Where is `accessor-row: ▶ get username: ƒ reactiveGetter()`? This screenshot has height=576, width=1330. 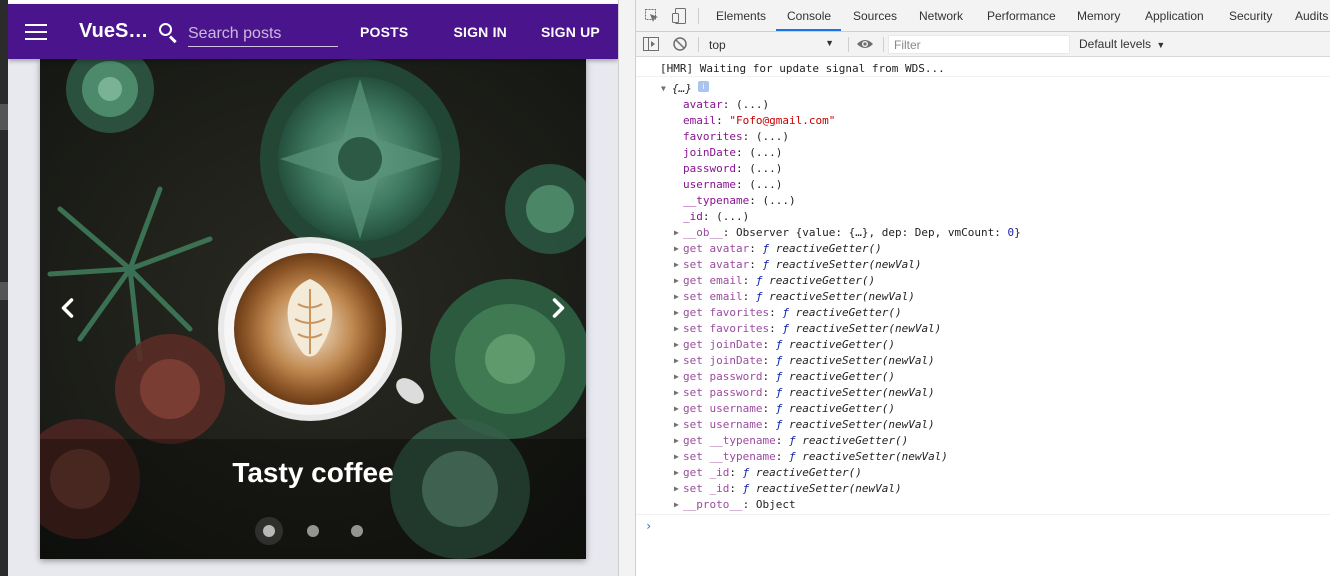 accessor-row: ▶ get username: ƒ reactiveGetter() is located at coordinates (983, 409).